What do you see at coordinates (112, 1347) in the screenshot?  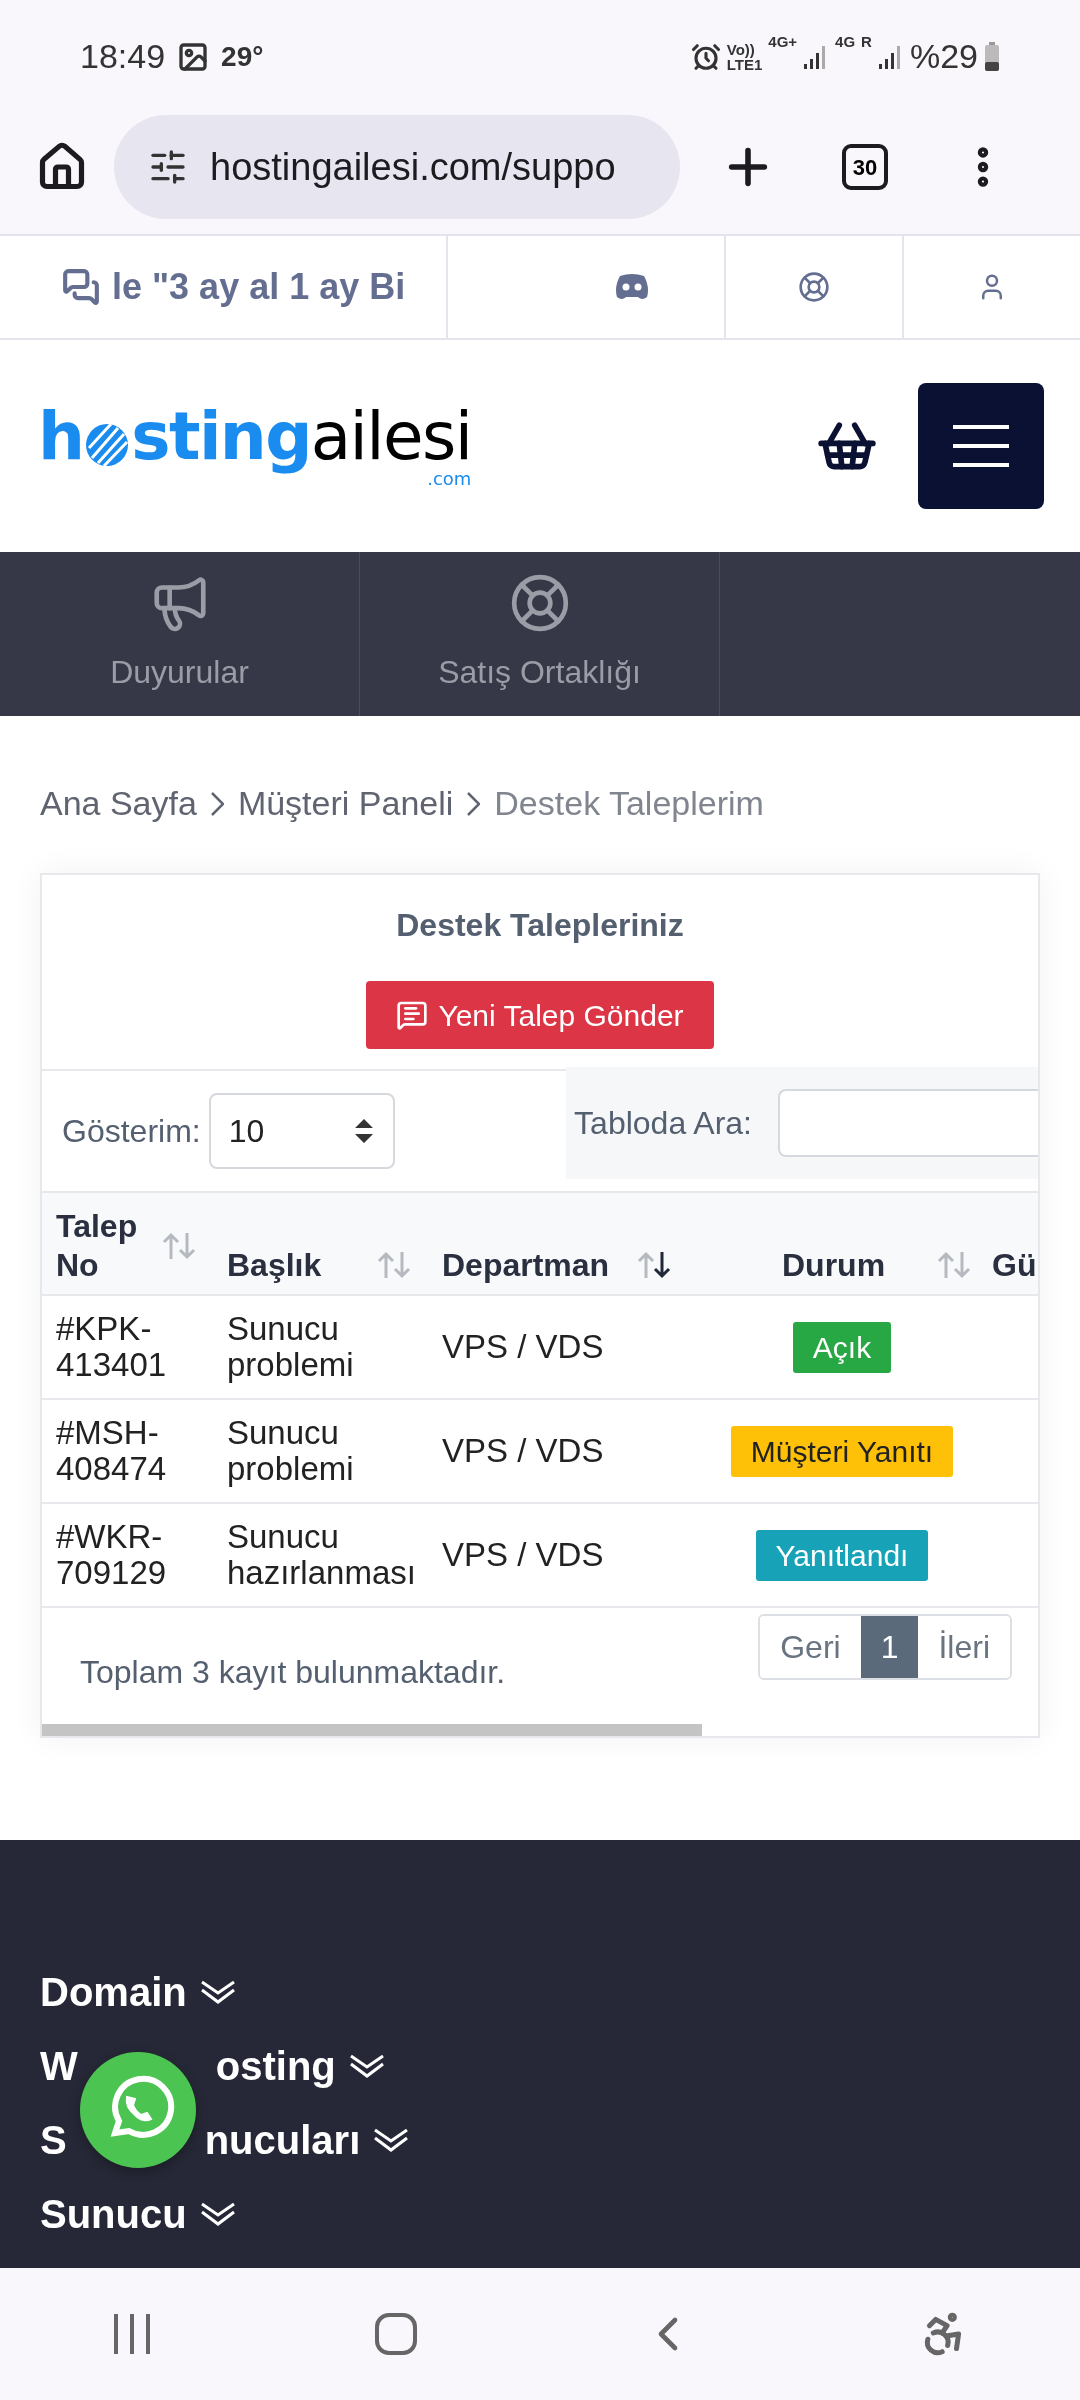 I see `table-cell-text: #KPK-413401` at bounding box center [112, 1347].